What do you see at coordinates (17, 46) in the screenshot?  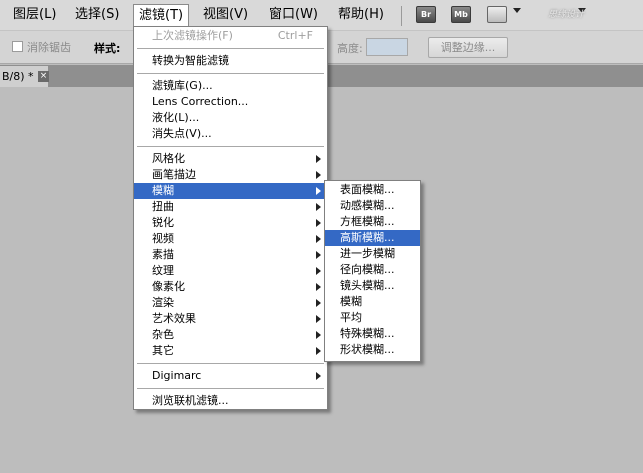 I see `anti-alias-checkbox` at bounding box center [17, 46].